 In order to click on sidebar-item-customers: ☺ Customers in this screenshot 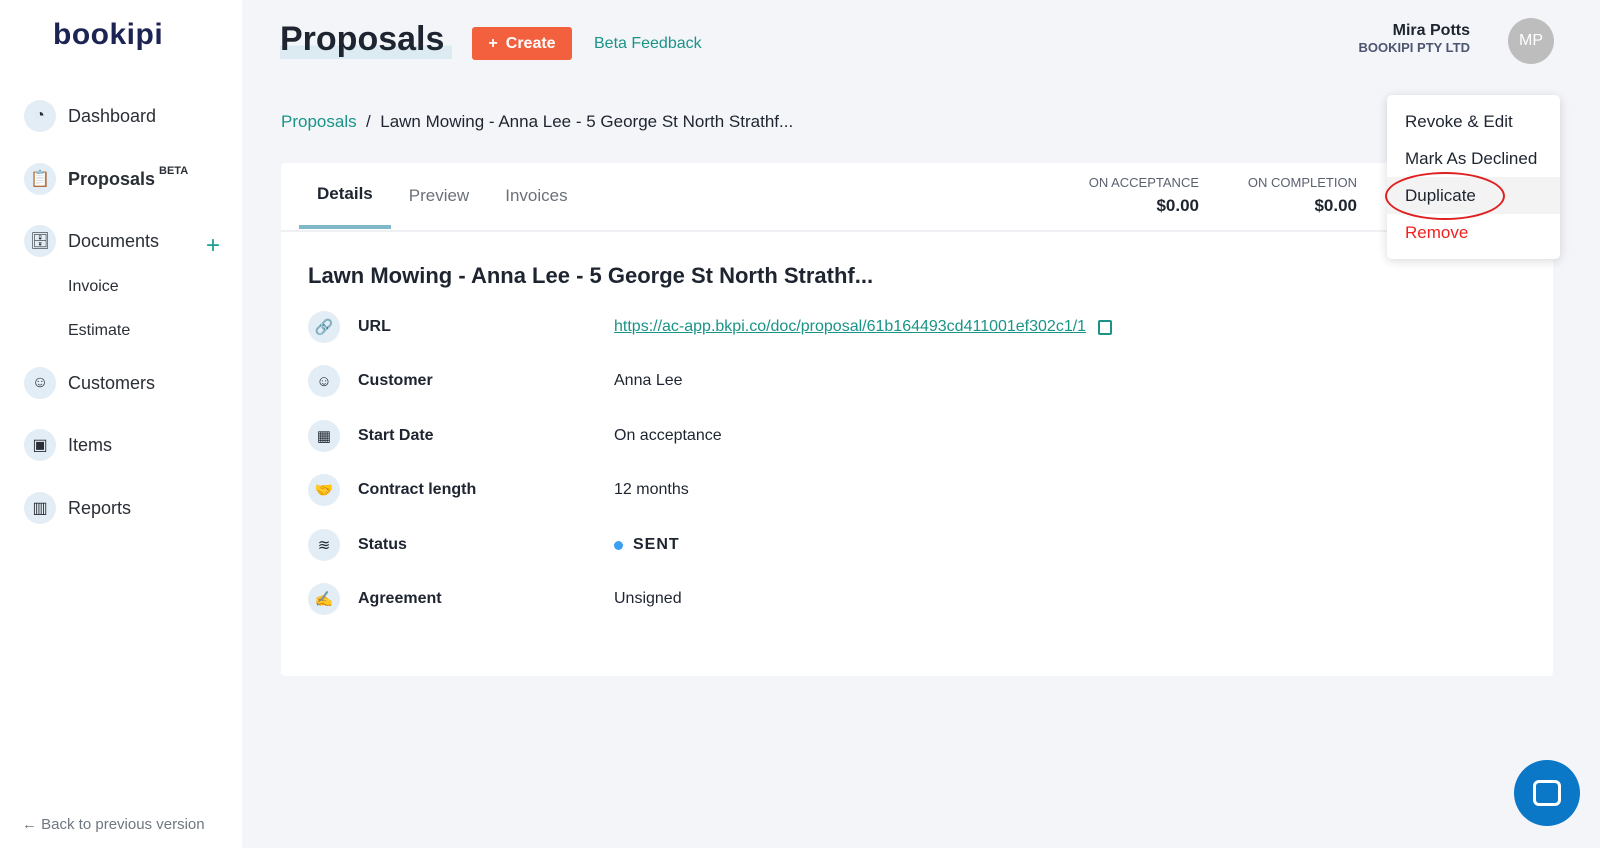, I will do `click(89, 383)`.